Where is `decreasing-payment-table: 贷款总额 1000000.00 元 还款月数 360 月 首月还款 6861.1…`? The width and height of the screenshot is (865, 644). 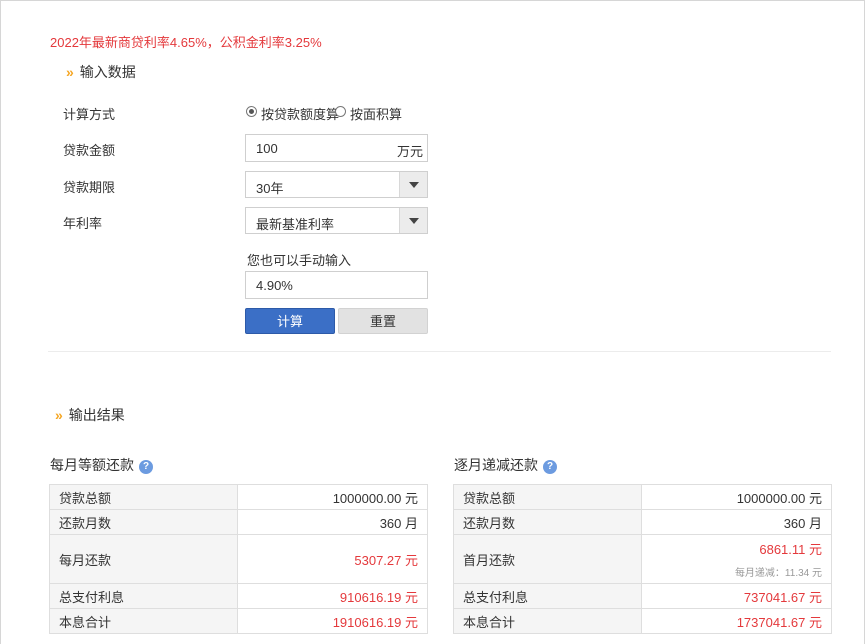 decreasing-payment-table: 贷款总额 1000000.00 元 还款月数 360 月 首月还款 6861.1… is located at coordinates (642, 559).